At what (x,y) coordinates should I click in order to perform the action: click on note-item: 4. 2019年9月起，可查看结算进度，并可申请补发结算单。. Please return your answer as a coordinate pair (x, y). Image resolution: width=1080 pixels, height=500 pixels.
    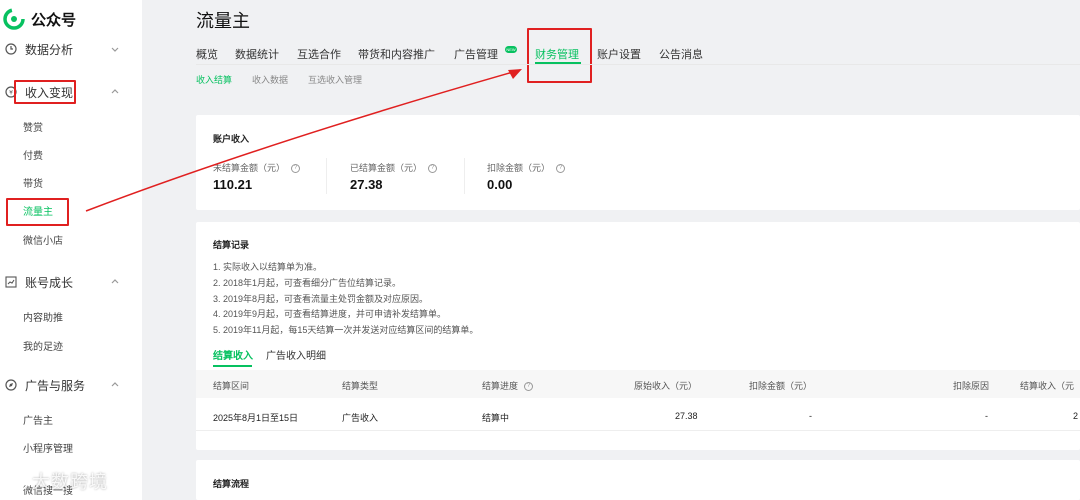
    Looking at the image, I should click on (330, 314).